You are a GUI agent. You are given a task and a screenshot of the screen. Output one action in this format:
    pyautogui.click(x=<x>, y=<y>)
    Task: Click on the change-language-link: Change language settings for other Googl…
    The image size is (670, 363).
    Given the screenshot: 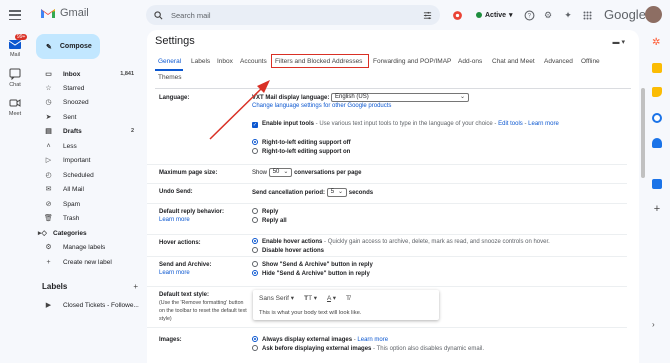 What is the action you would take?
    pyautogui.click(x=321, y=106)
    